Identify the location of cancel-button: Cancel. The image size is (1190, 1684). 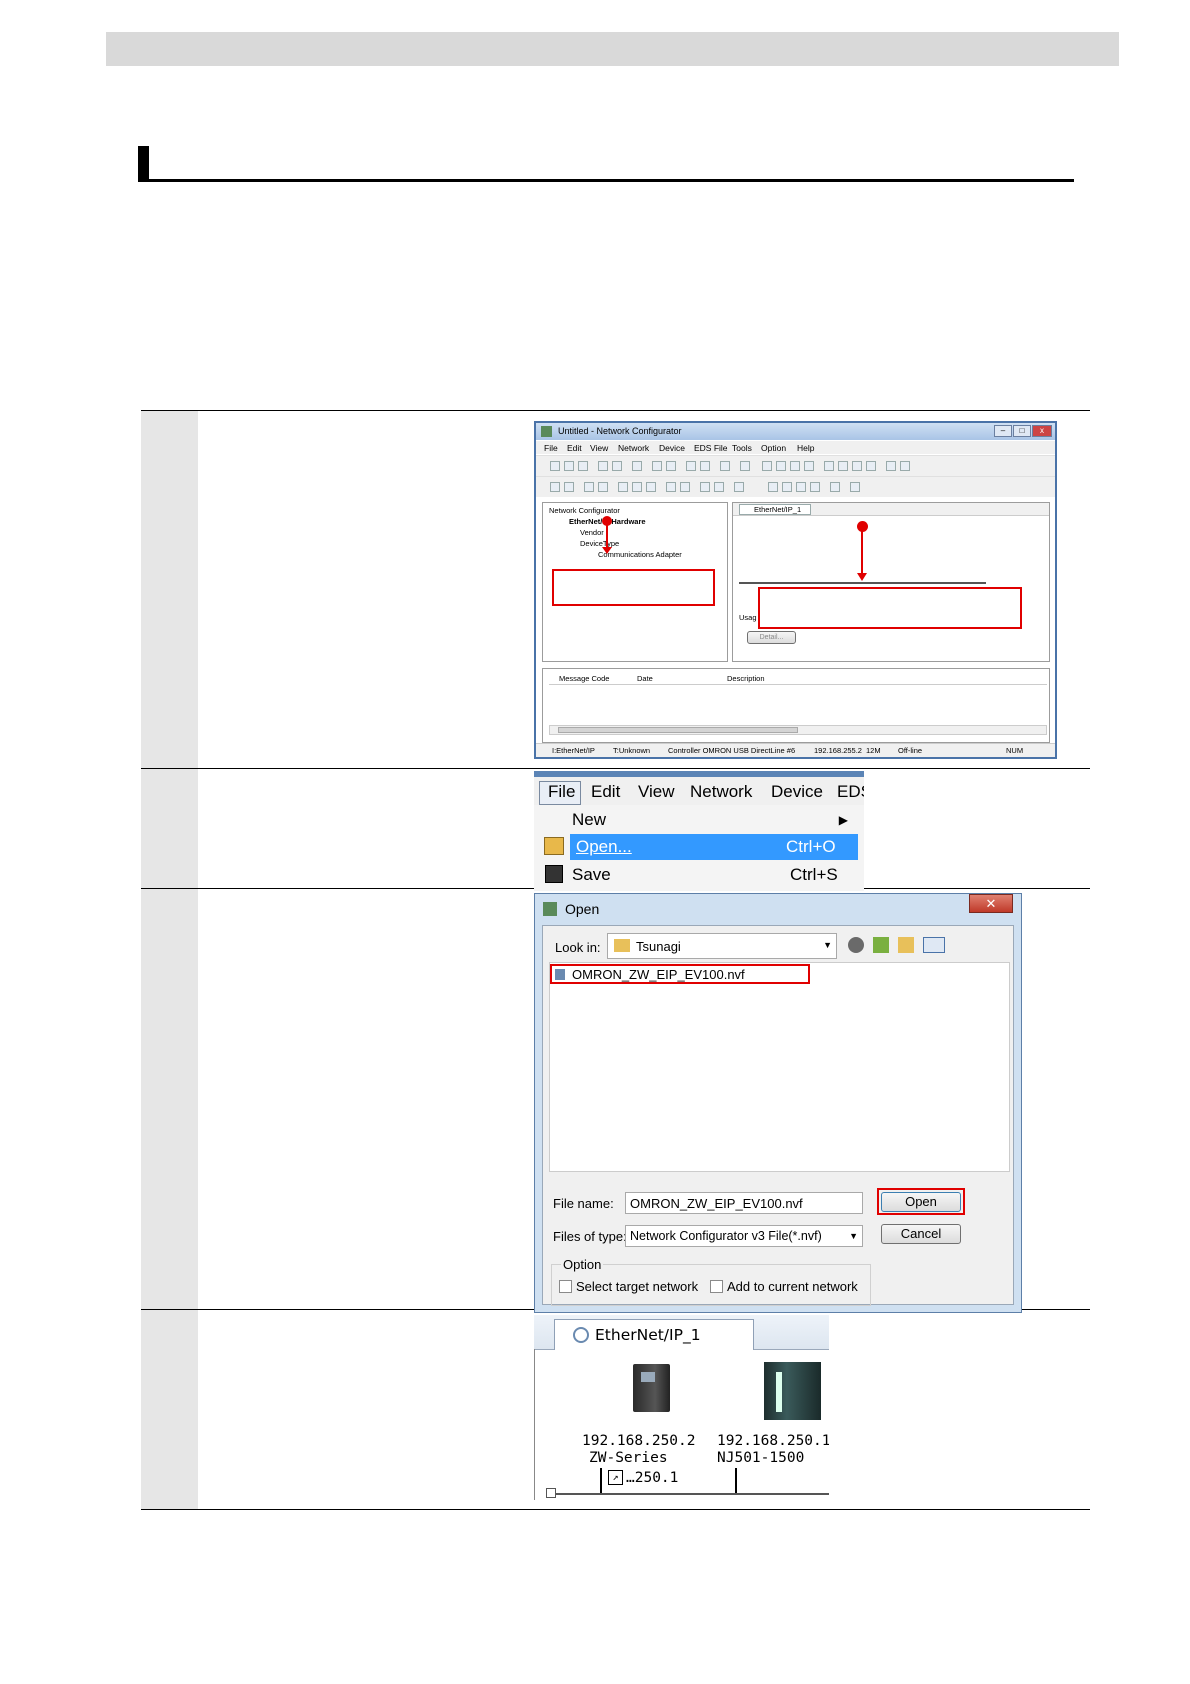
(921, 1234).